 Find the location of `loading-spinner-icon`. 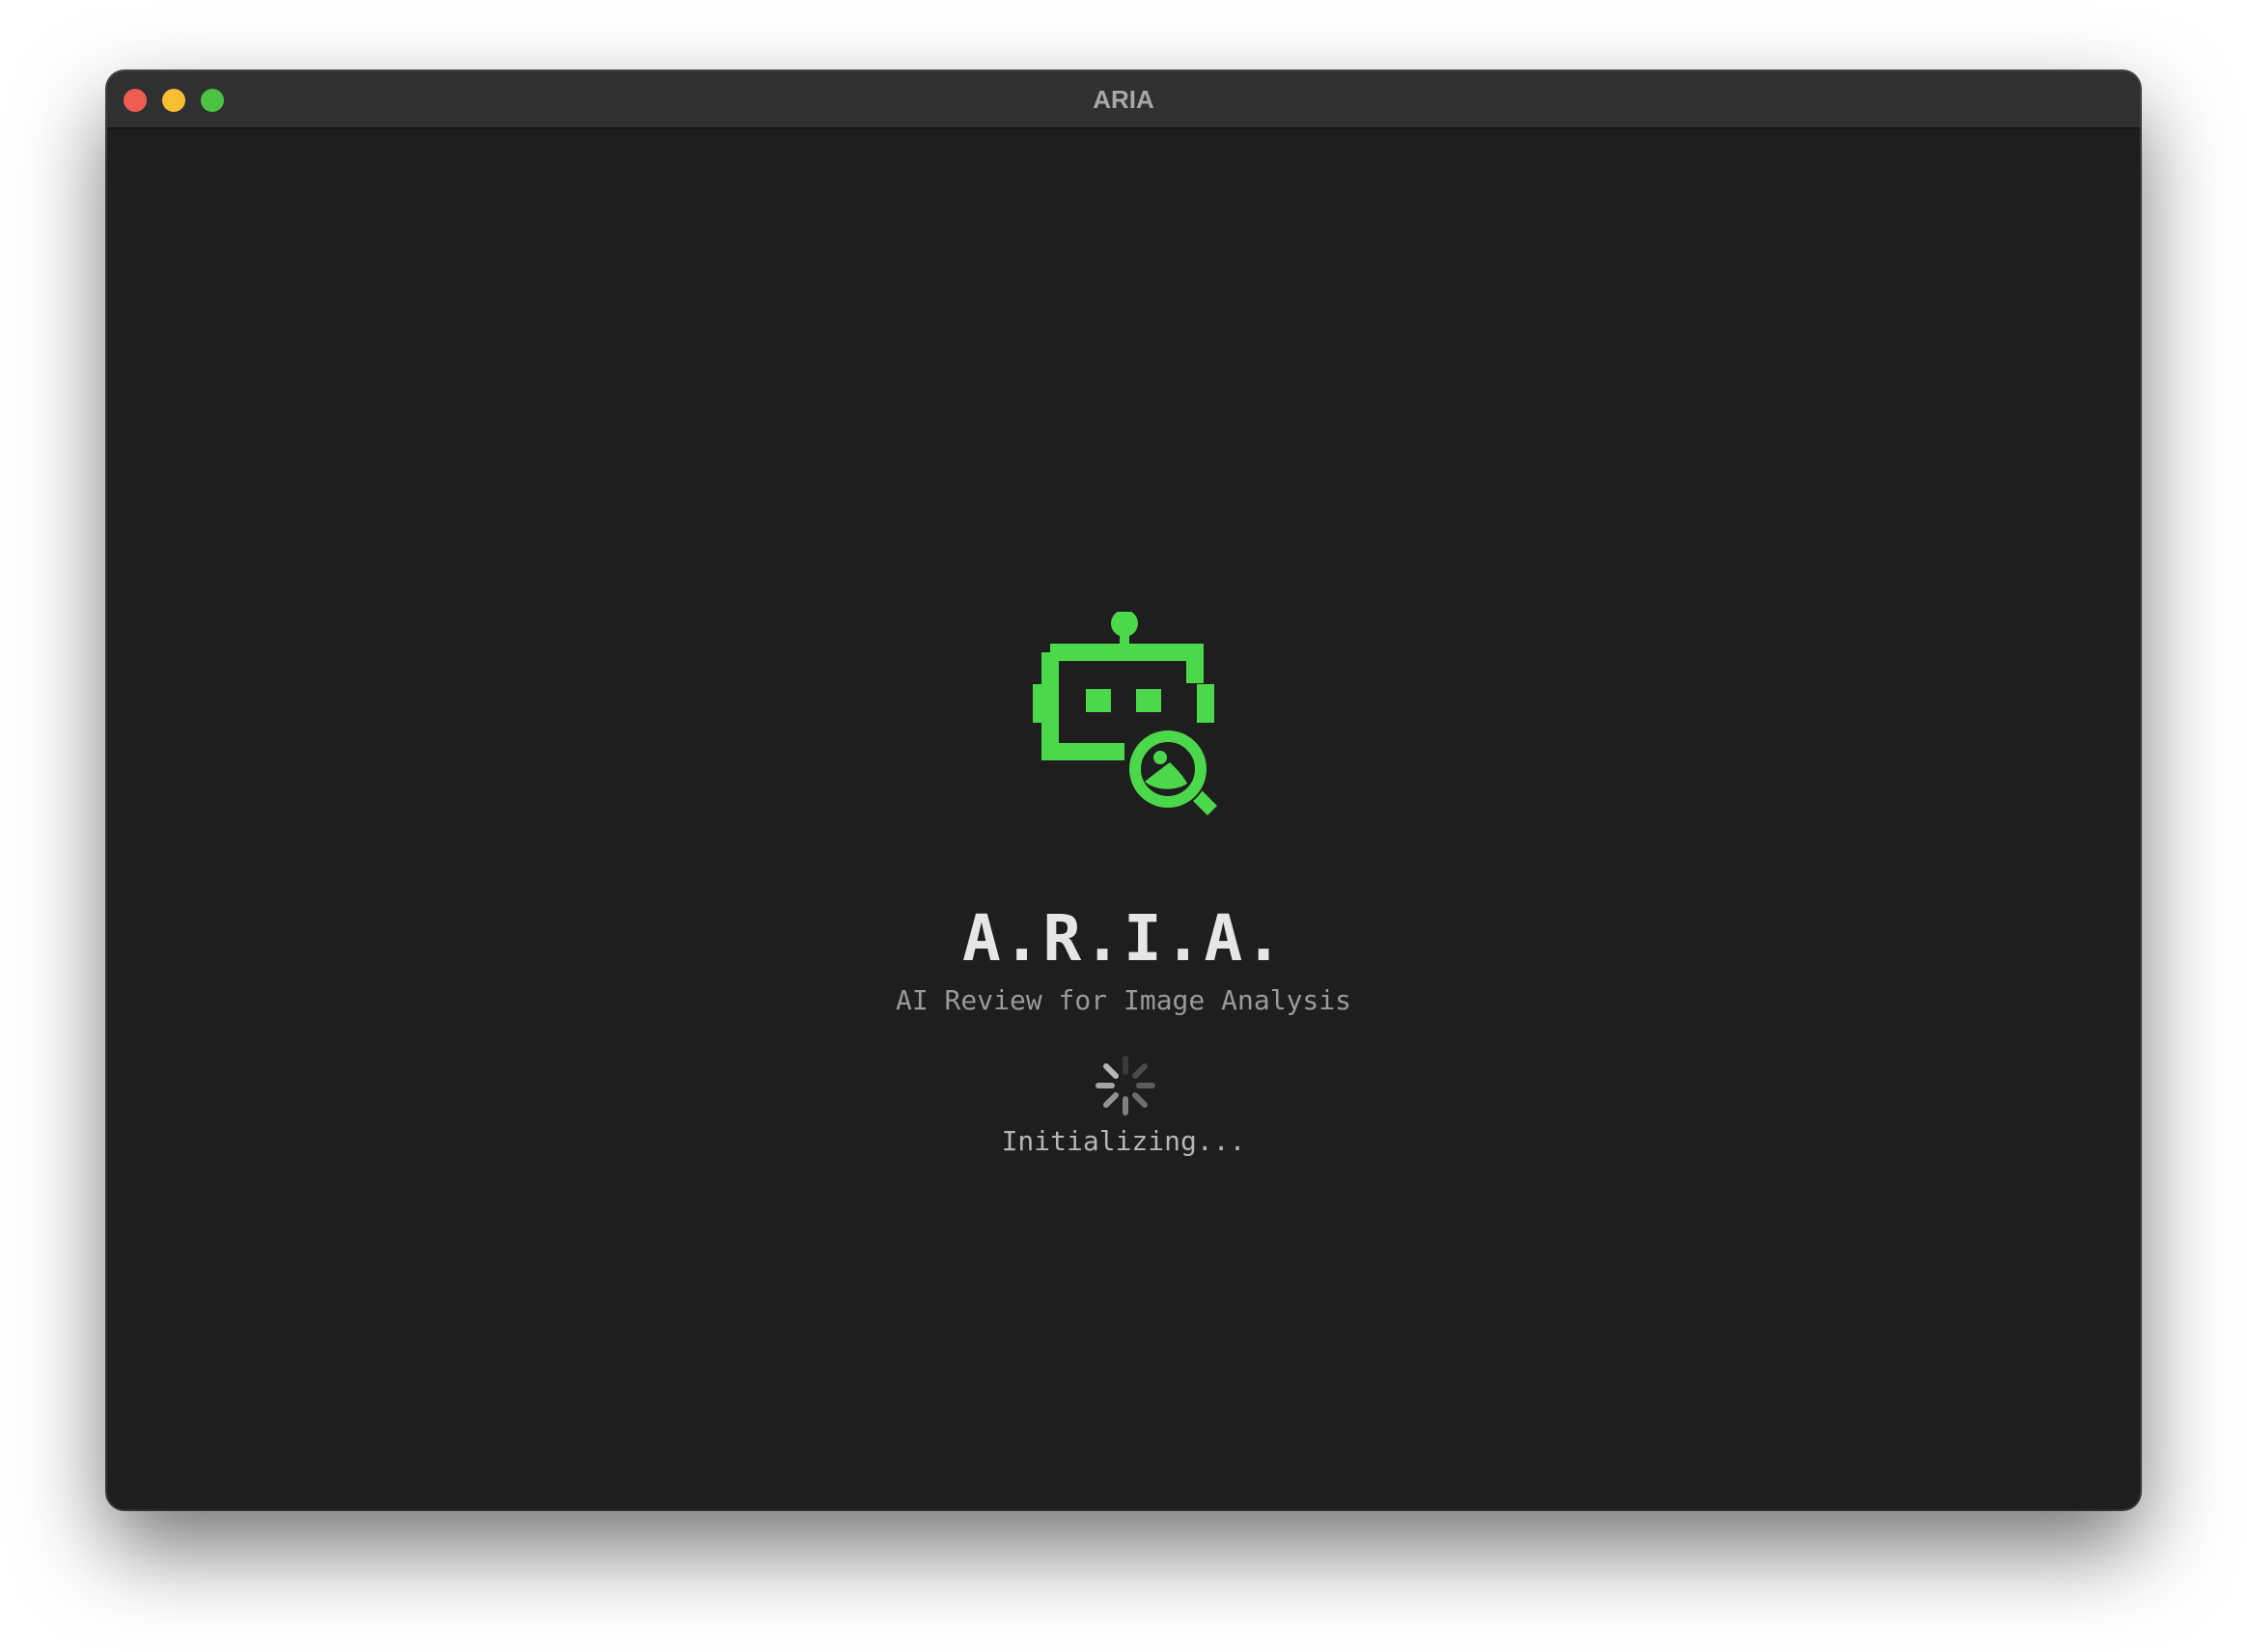

loading-spinner-icon is located at coordinates (1125, 1085).